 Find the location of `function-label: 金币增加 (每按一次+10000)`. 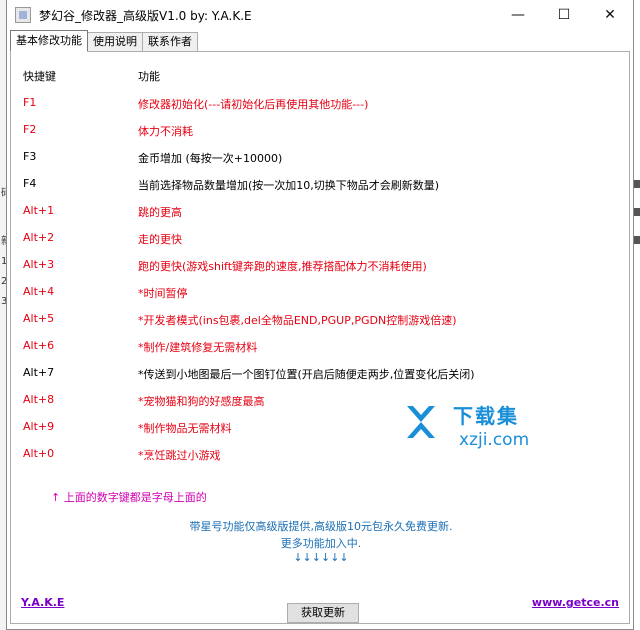

function-label: 金币增加 (每按一次+10000) is located at coordinates (210, 158).